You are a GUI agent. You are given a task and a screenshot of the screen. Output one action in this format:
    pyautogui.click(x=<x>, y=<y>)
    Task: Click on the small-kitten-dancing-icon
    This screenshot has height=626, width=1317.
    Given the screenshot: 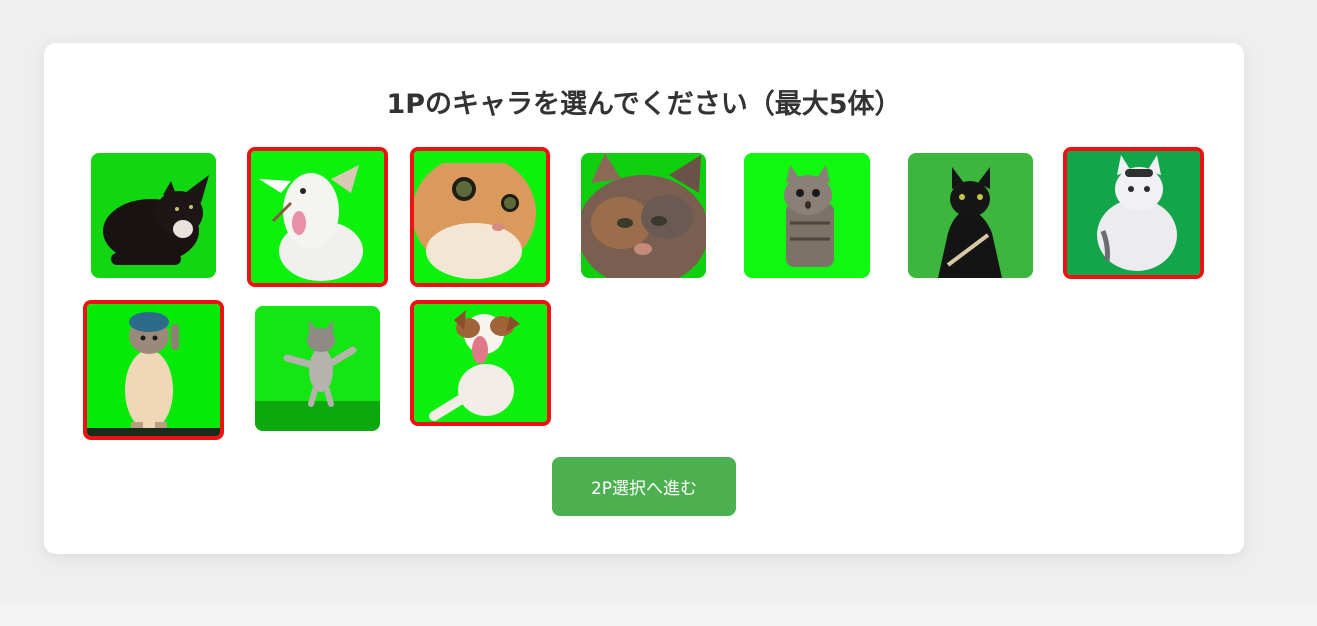 What is the action you would take?
    pyautogui.click(x=317, y=368)
    